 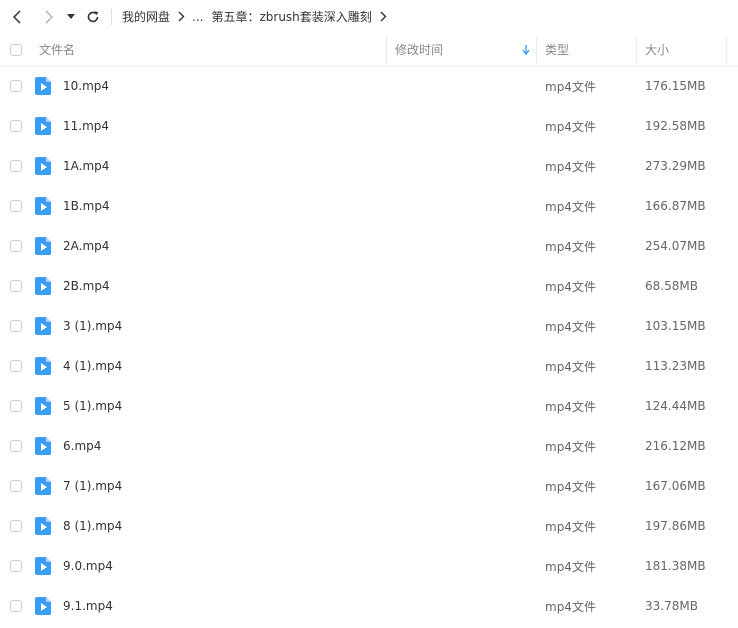 What do you see at coordinates (291, 16) in the screenshot?
I see `breadcrumb-current: 第五章：zbrush套装深入雕刻` at bounding box center [291, 16].